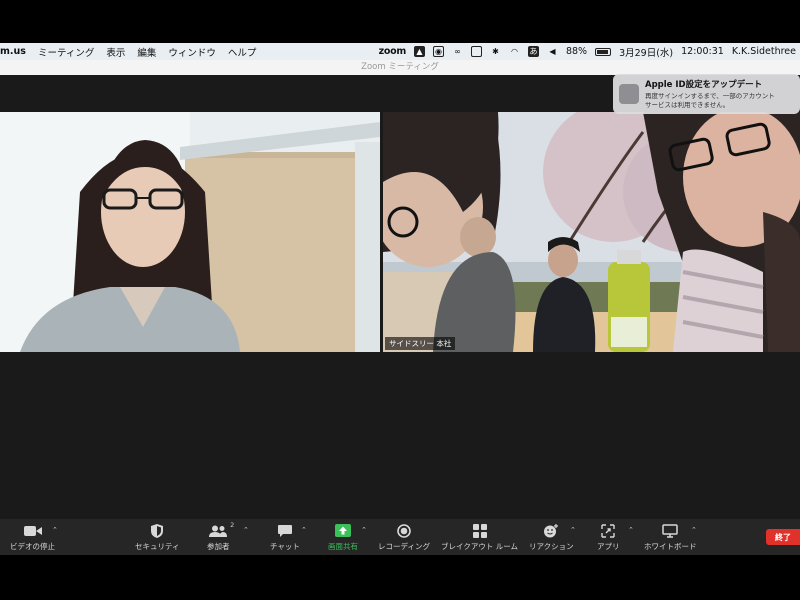 This screenshot has width=800, height=600. What do you see at coordinates (479, 530) in the screenshot?
I see `breakout-rooms-icon` at bounding box center [479, 530].